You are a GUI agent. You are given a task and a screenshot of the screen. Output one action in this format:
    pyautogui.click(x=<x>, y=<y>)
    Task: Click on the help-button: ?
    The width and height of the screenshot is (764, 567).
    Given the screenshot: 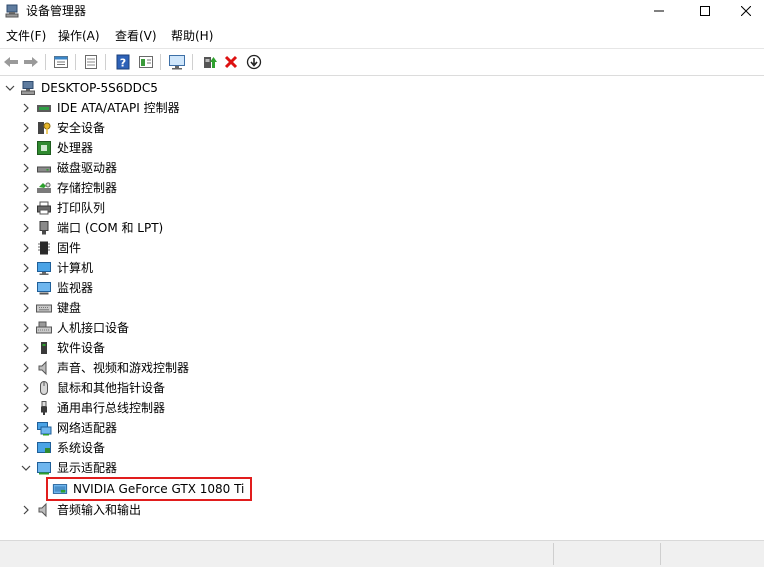 What is the action you would take?
    pyautogui.click(x=123, y=62)
    